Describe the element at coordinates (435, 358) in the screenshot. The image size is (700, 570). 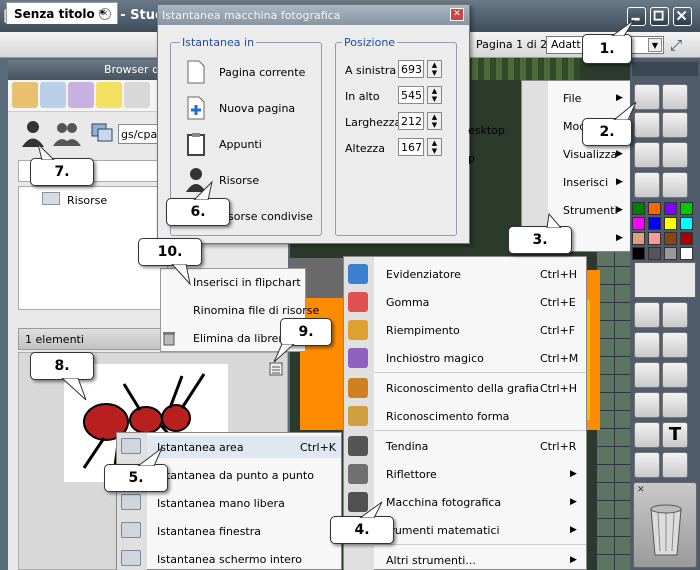
I see `tools-menu-item: Inchiostro magico` at that location.